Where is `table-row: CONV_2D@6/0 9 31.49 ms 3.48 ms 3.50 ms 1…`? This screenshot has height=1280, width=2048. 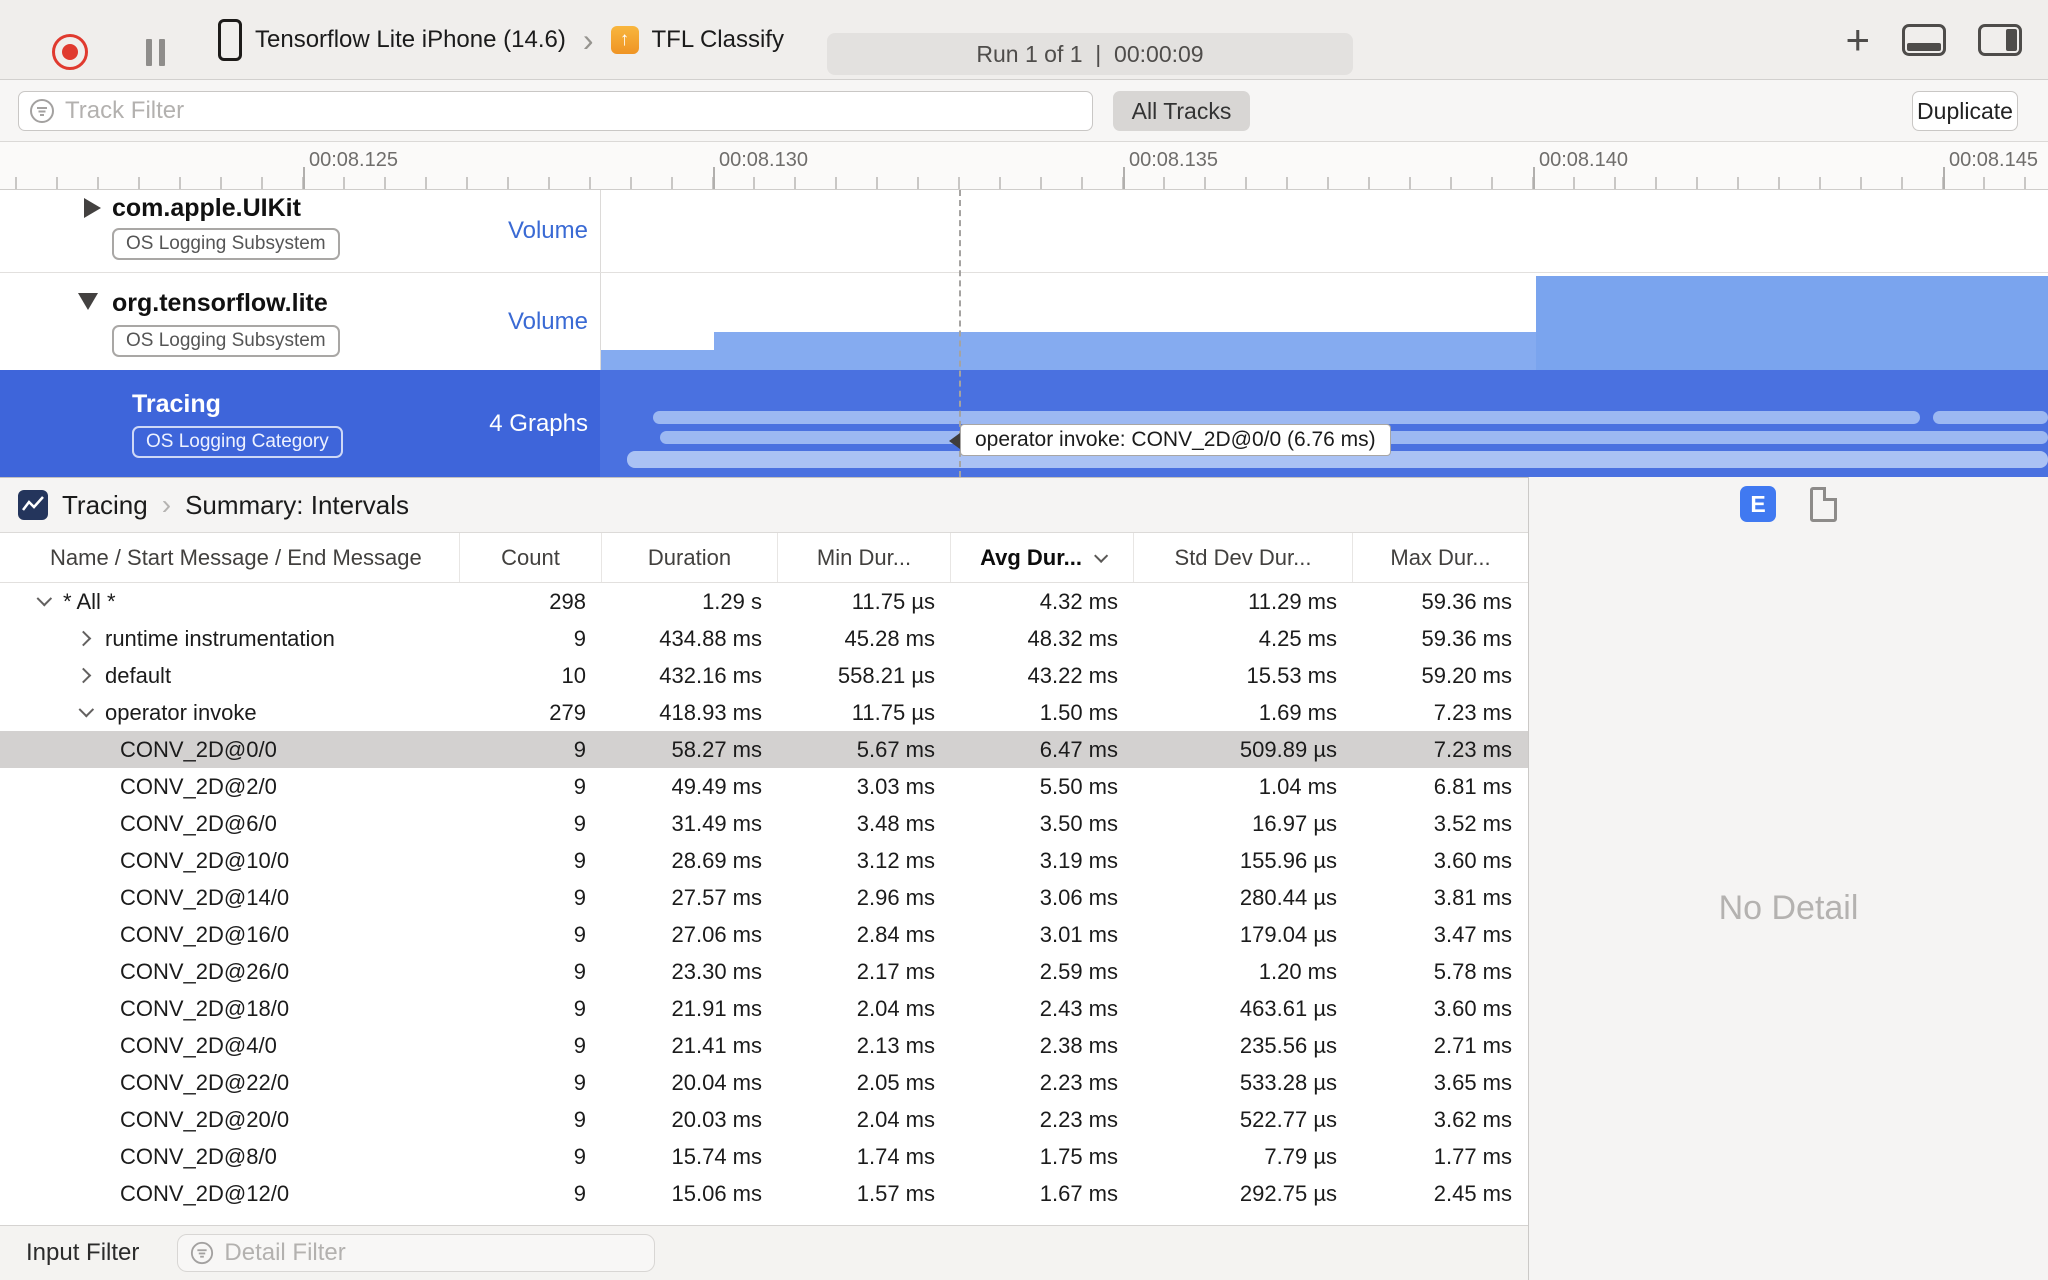 table-row: CONV_2D@6/0 9 31.49 ms 3.48 ms 3.50 ms 1… is located at coordinates (764, 823).